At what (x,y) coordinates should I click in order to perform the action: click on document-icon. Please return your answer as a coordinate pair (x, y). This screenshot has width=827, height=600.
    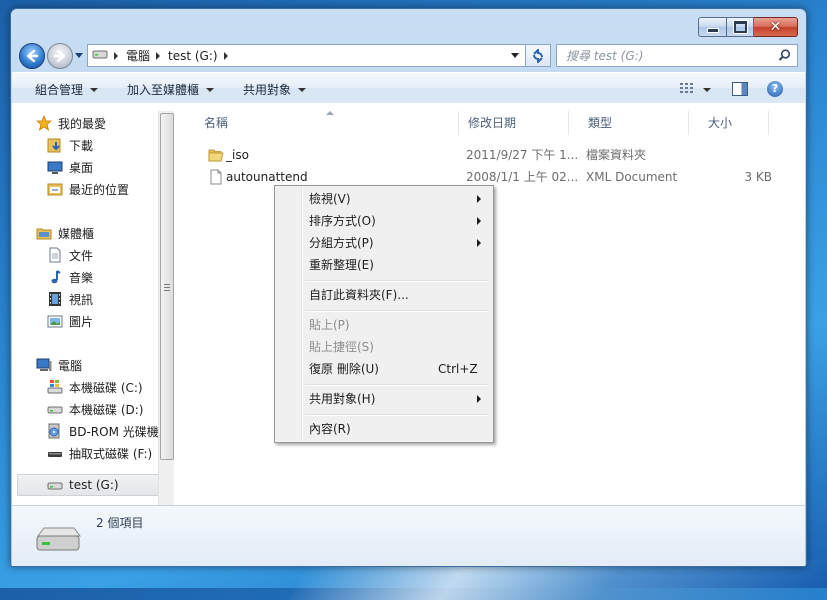
    Looking at the image, I should click on (55, 255).